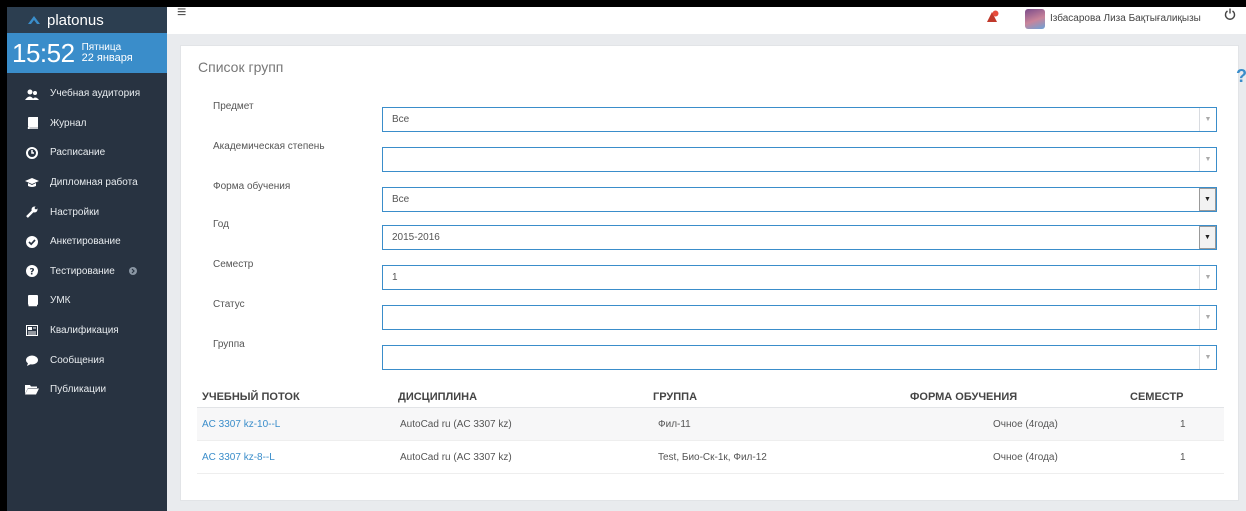  I want to click on sidebar-item-label: Публикации, so click(78, 390).